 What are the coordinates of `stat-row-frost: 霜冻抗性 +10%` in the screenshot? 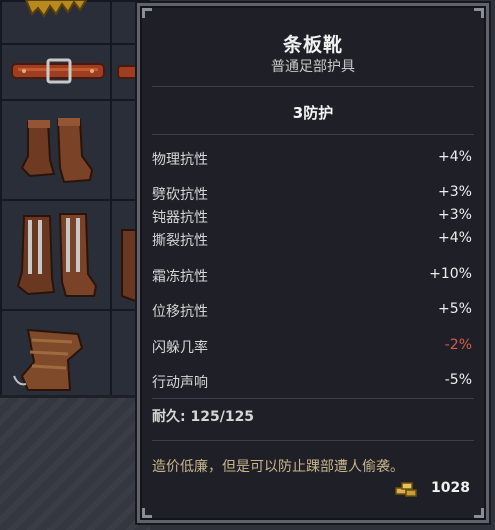 It's located at (312, 276).